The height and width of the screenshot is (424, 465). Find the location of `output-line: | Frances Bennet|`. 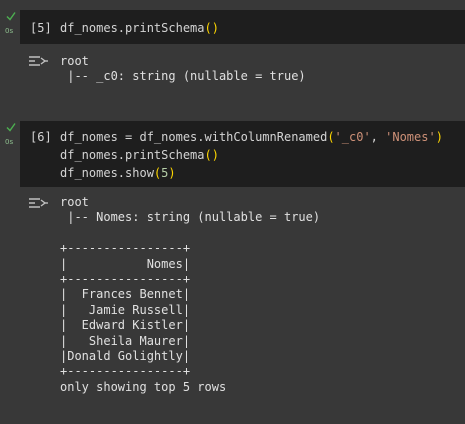

output-line: | Frances Bennet| is located at coordinates (125, 294).